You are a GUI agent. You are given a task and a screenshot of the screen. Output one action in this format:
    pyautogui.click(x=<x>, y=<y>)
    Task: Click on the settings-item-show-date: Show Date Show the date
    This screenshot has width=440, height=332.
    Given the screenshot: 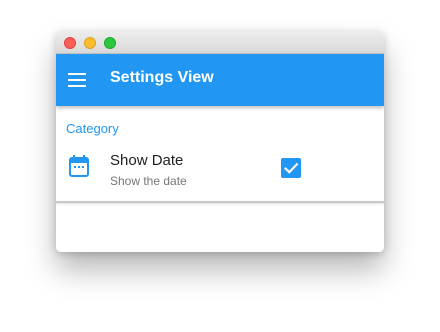 What is the action you would take?
    pyautogui.click(x=220, y=174)
    